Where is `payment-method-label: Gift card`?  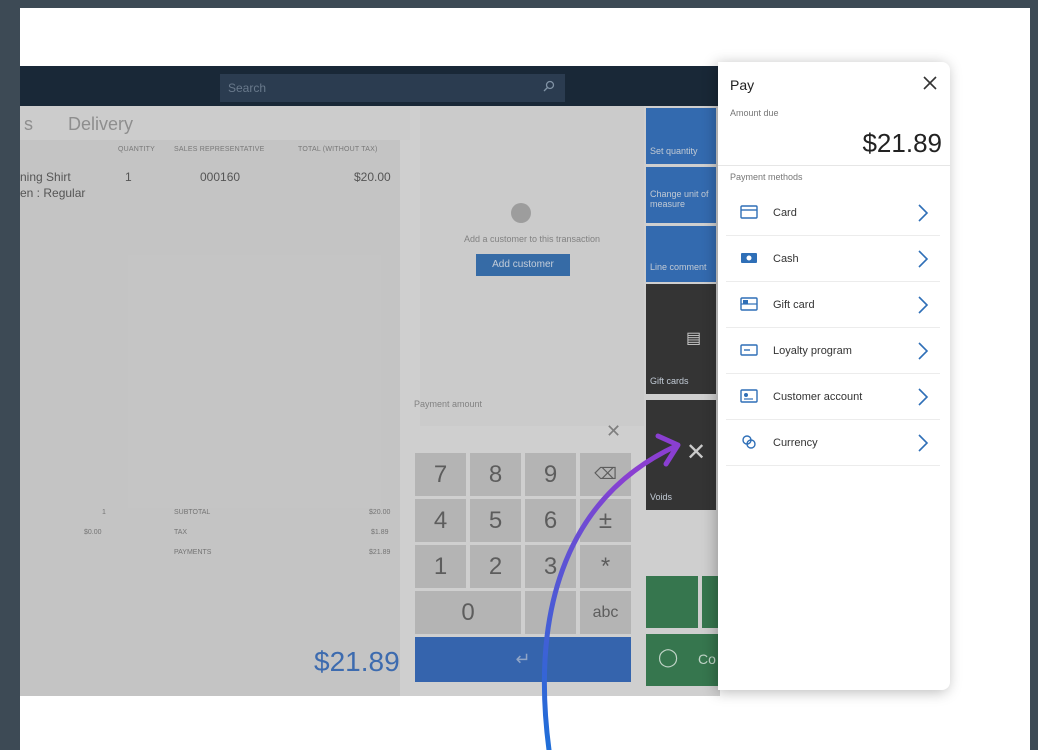
payment-method-label: Gift card is located at coordinates (794, 305).